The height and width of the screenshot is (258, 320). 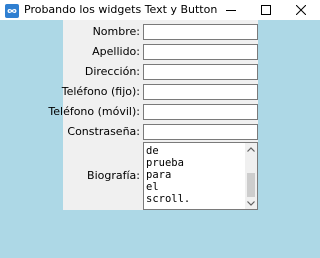 I want to click on minimize-button, so click(x=231, y=10).